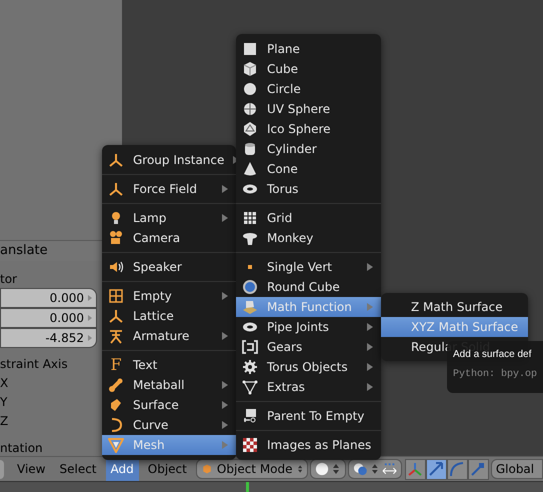 The image size is (543, 492). What do you see at coordinates (169, 385) in the screenshot?
I see `menu-item: Metaball` at bounding box center [169, 385].